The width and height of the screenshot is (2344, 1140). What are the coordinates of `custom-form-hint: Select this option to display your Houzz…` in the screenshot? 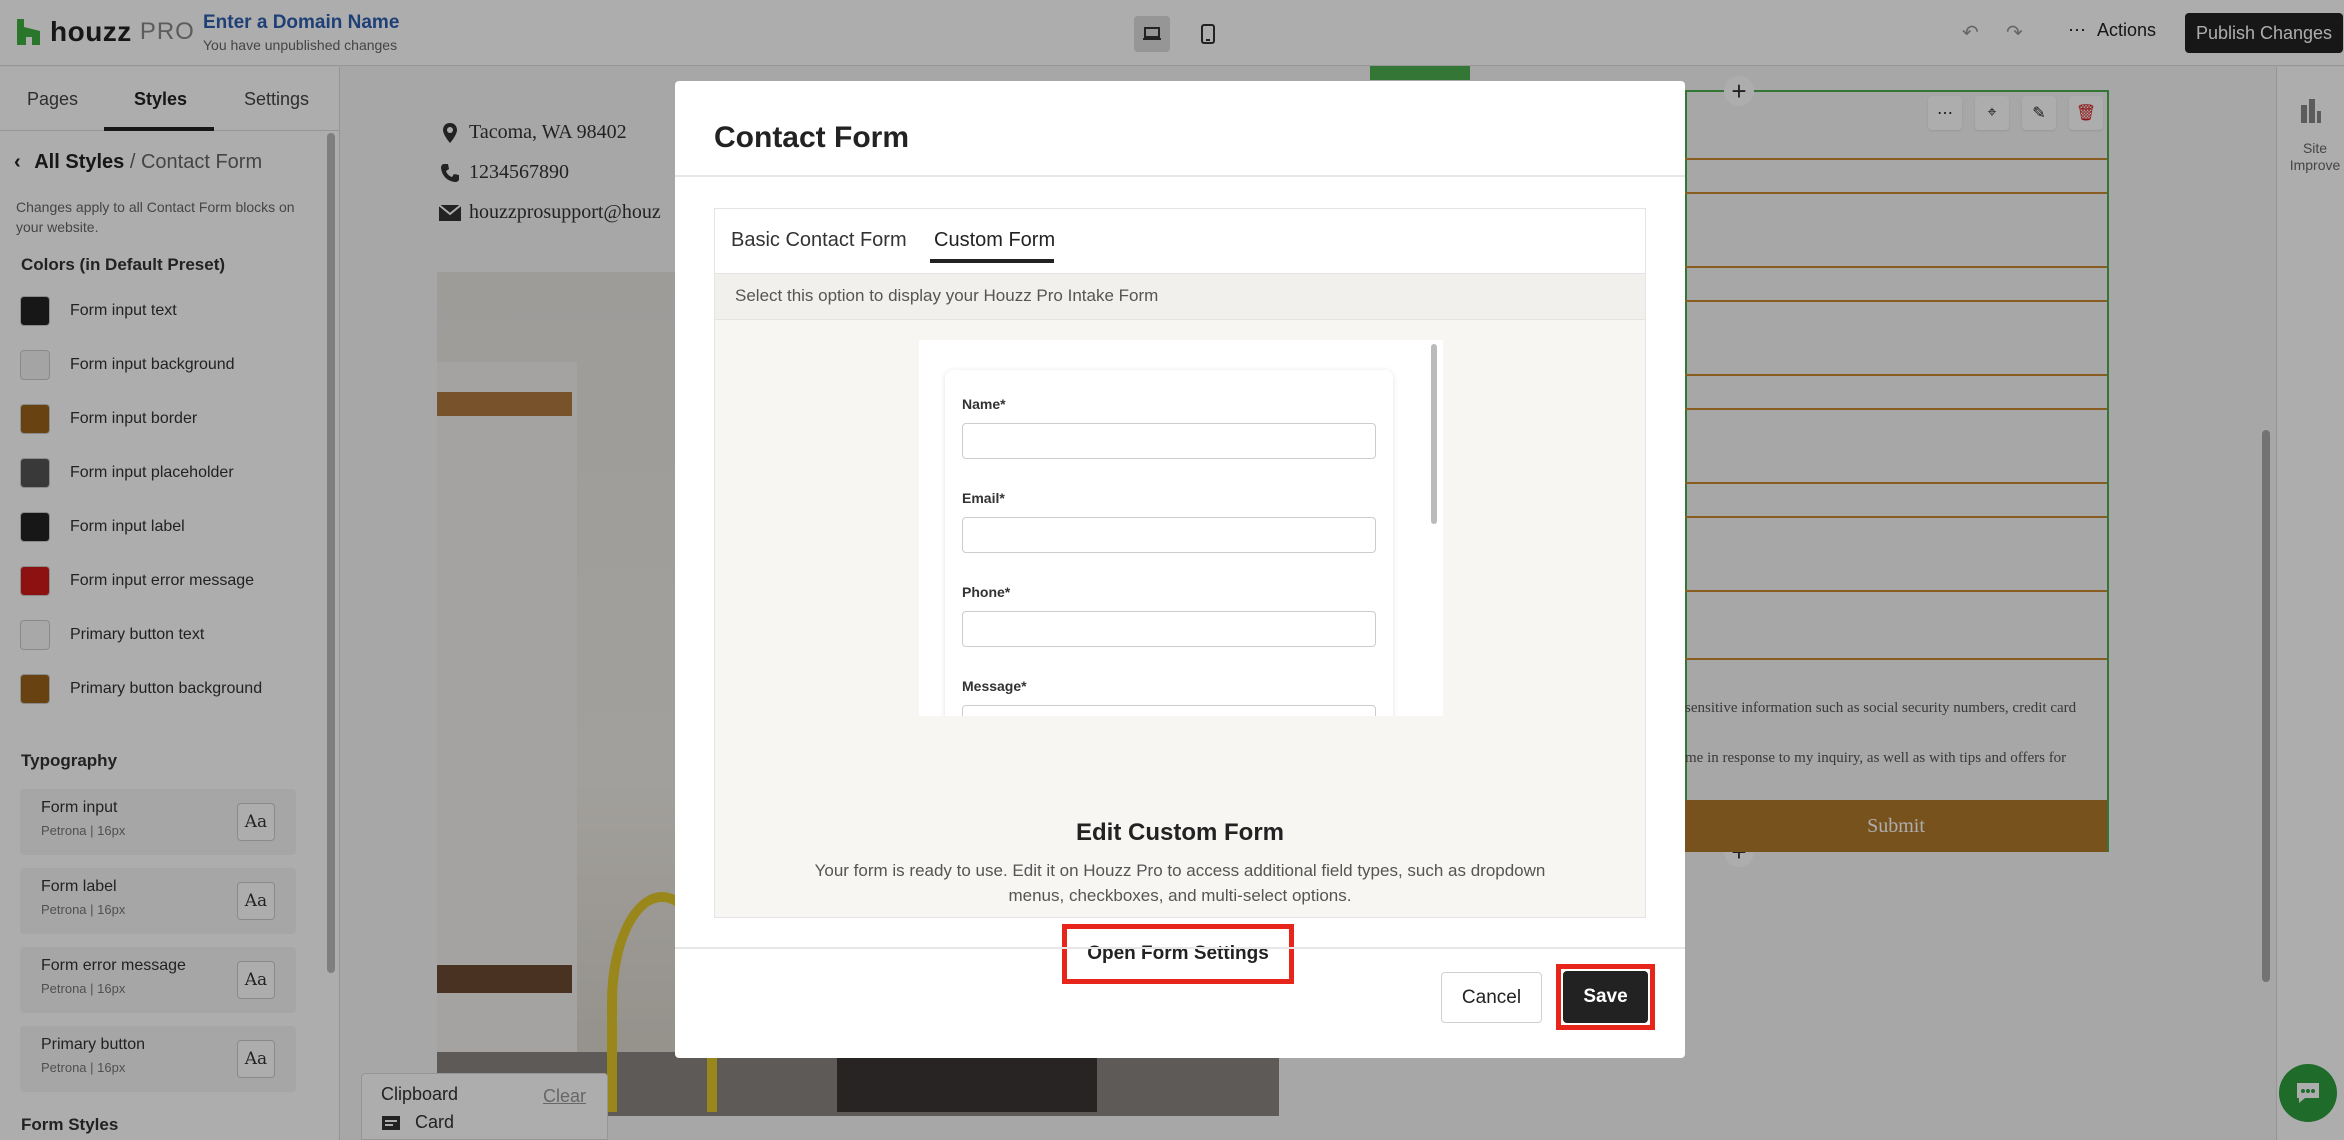 It's located at (1180, 297).